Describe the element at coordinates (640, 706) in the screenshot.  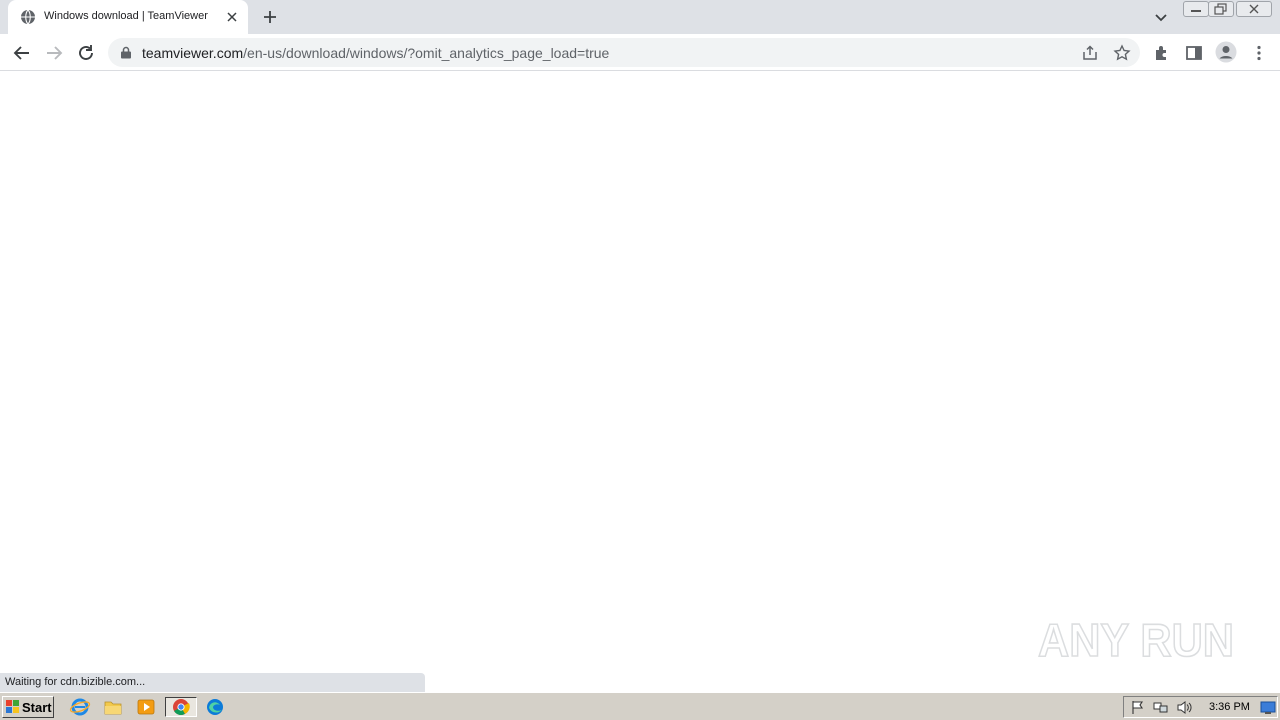
I see `taskbar: Start 3:36 PM` at that location.